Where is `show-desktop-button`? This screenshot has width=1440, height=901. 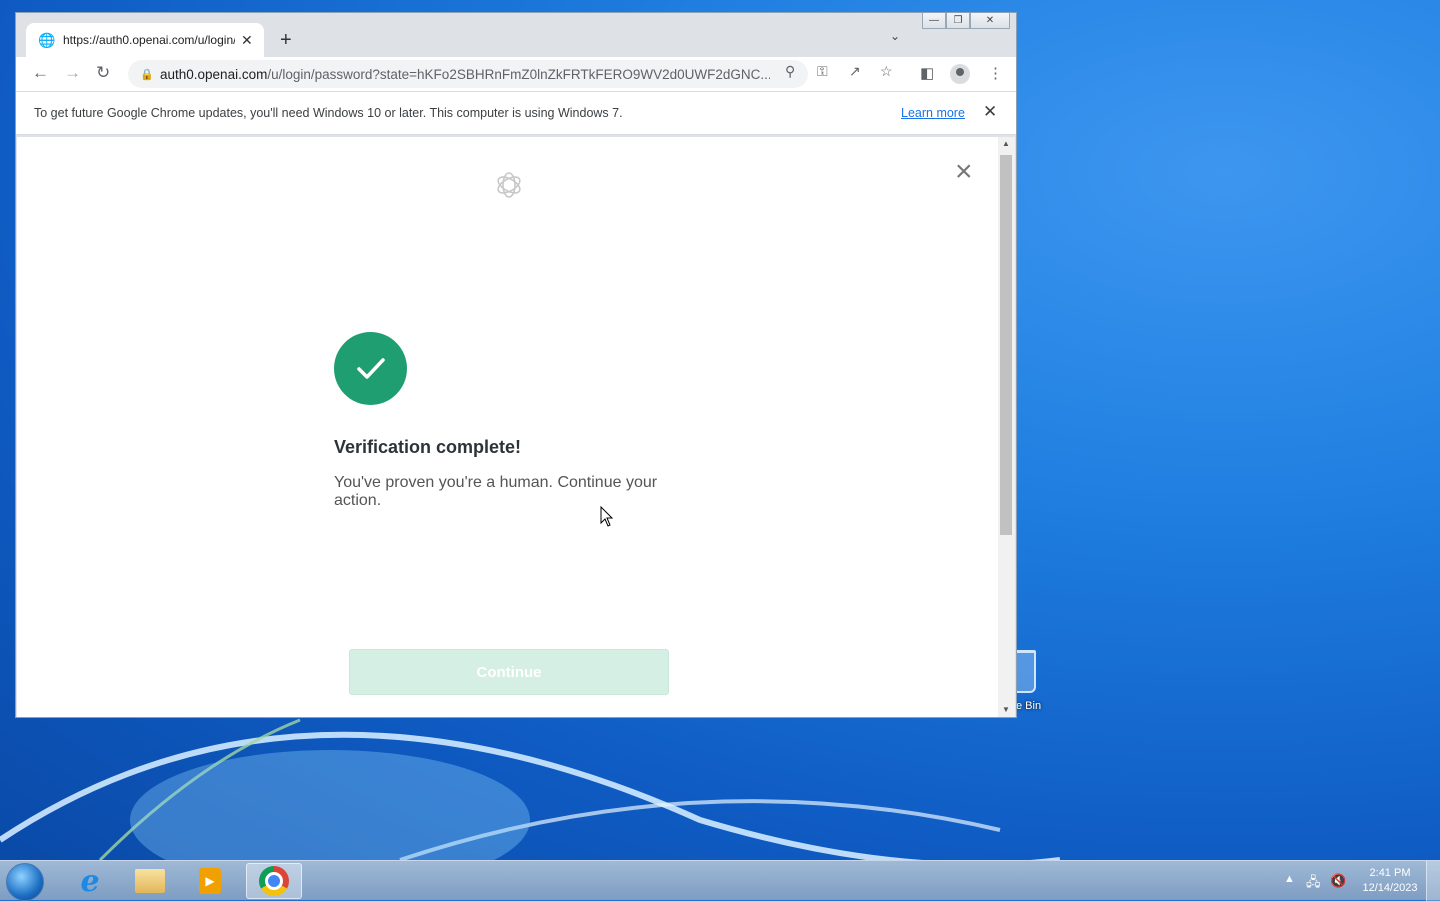 show-desktop-button is located at coordinates (1433, 881).